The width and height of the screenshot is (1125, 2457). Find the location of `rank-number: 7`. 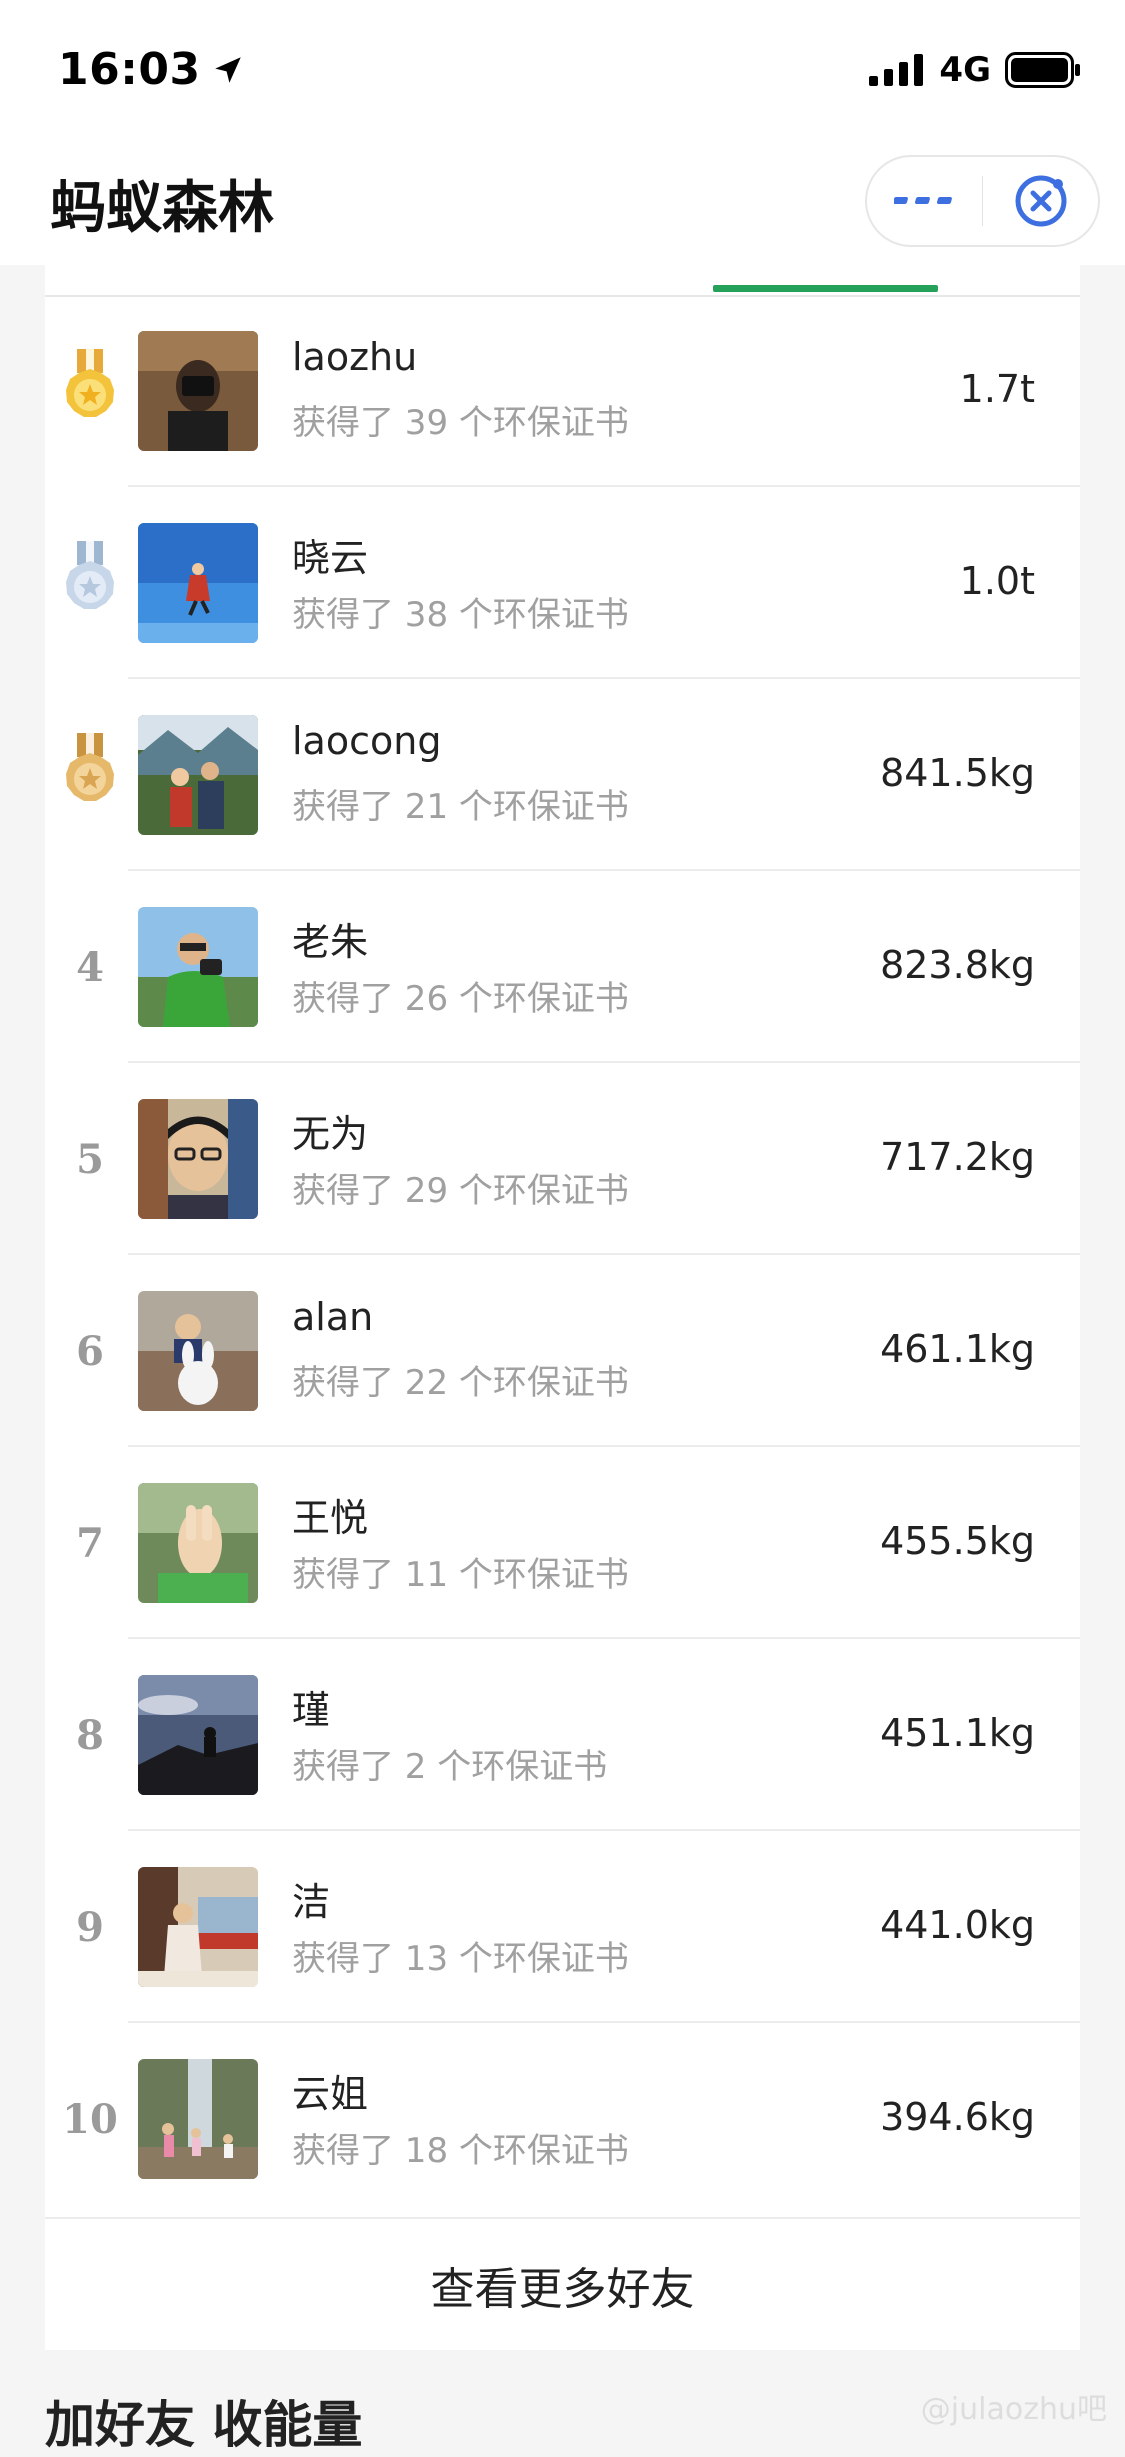

rank-number: 7 is located at coordinates (90, 1543).